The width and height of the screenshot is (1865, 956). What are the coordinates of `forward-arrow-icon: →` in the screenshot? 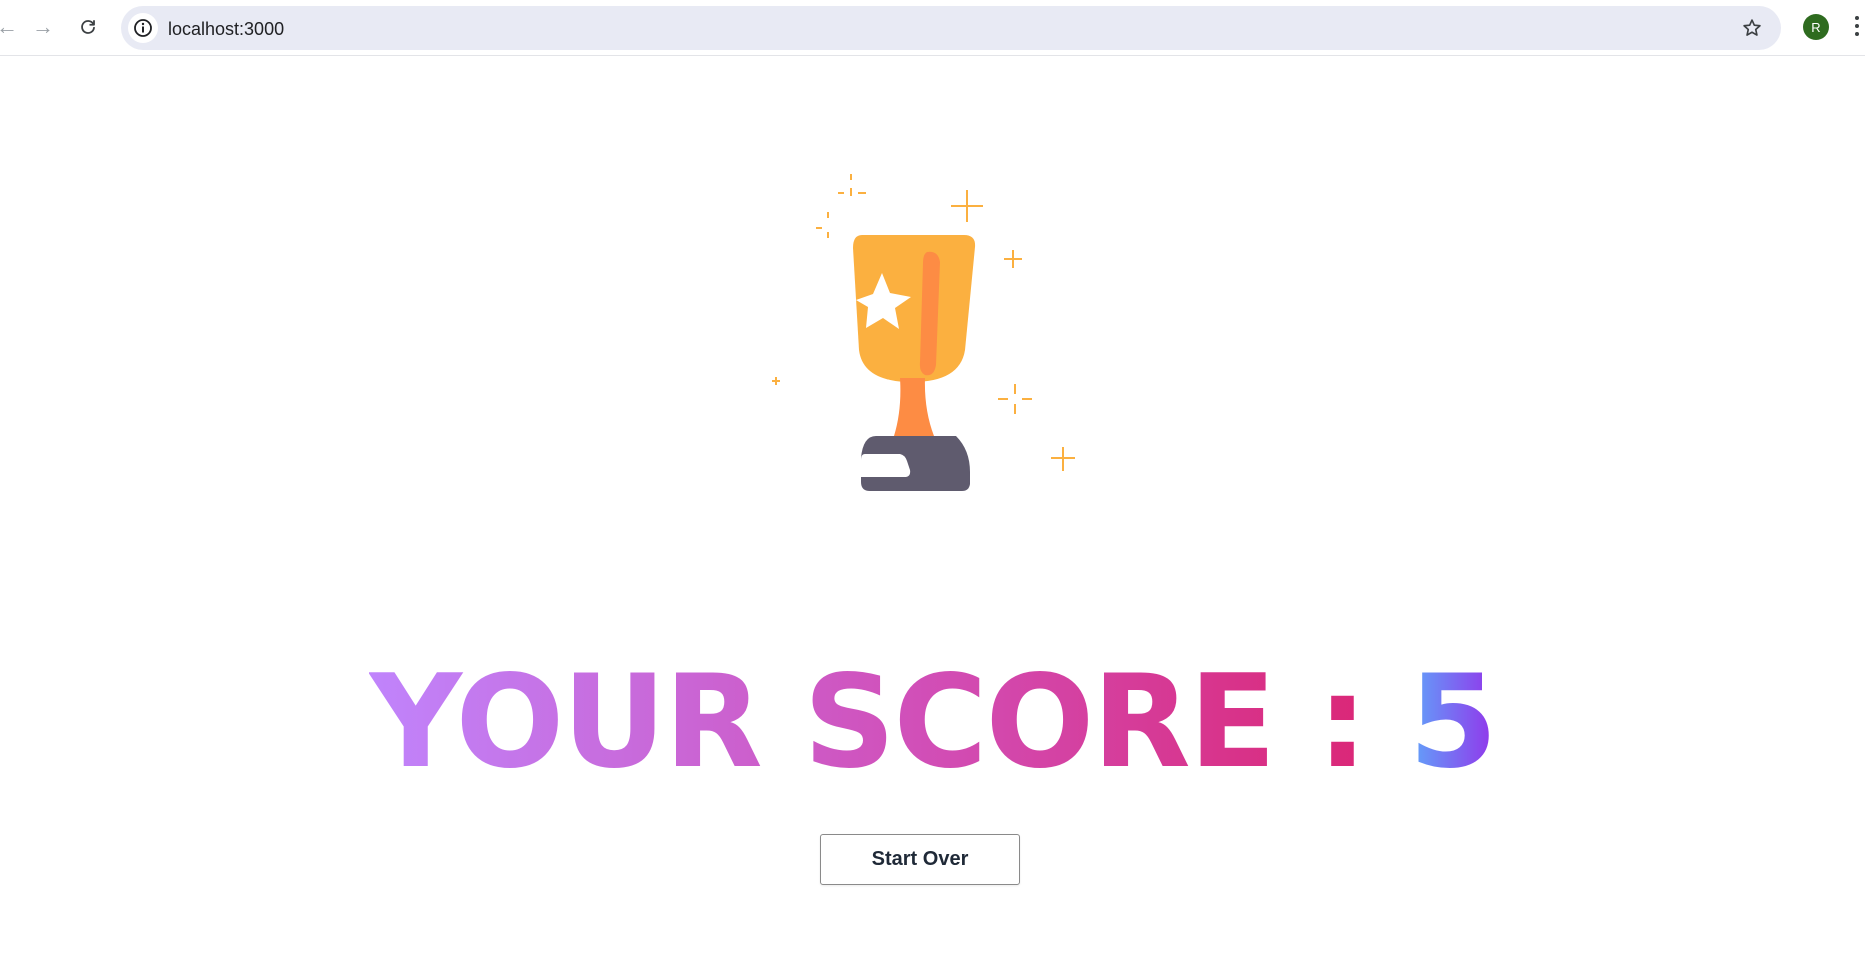 It's located at (43, 27).